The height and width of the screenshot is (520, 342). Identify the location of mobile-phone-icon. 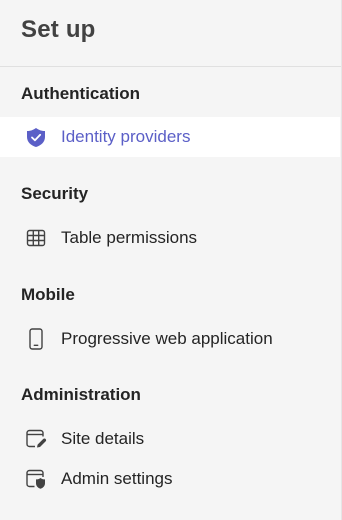
(36, 339).